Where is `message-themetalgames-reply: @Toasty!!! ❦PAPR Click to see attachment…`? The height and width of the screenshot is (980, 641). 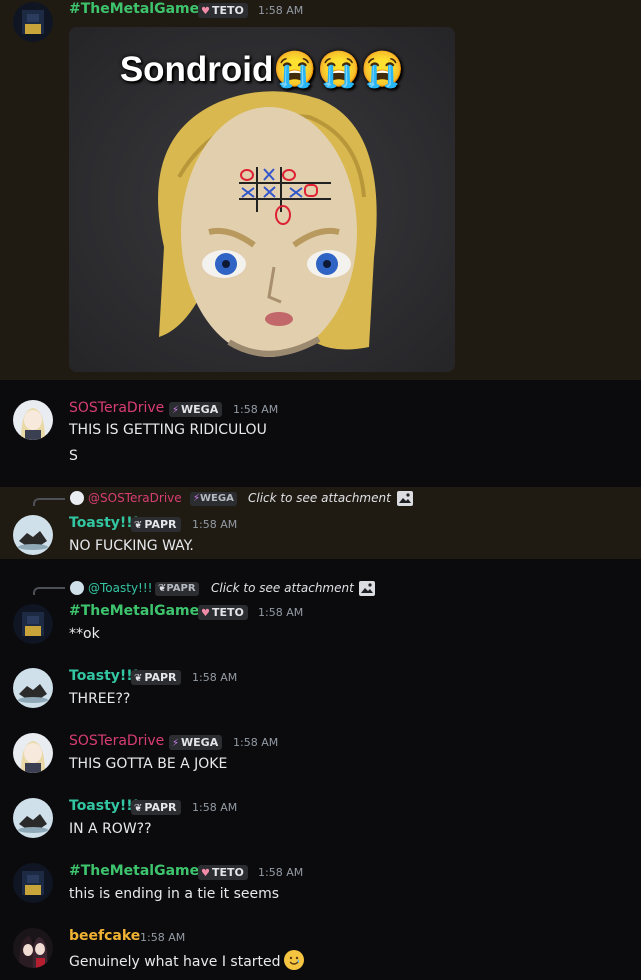 message-themetalgames-reply: @Toasty!!! ❦PAPR Click to see attachment… is located at coordinates (320, 612).